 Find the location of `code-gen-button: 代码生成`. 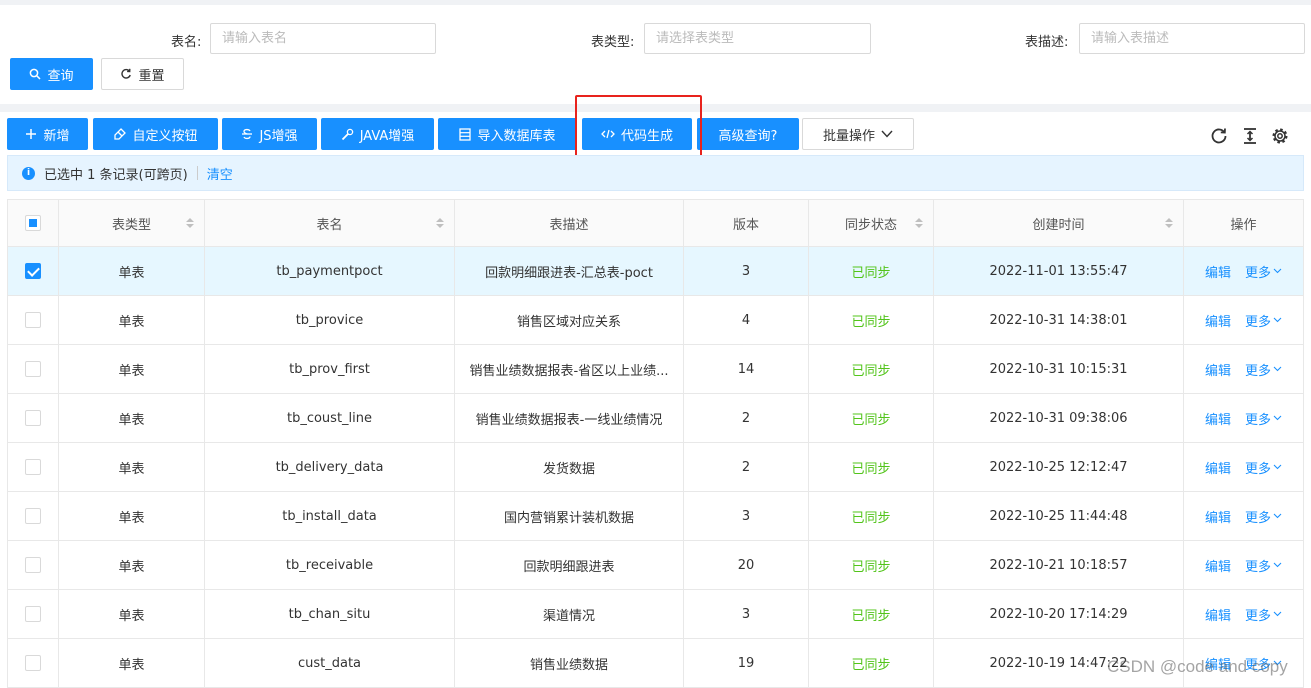

code-gen-button: 代码生成 is located at coordinates (637, 134).